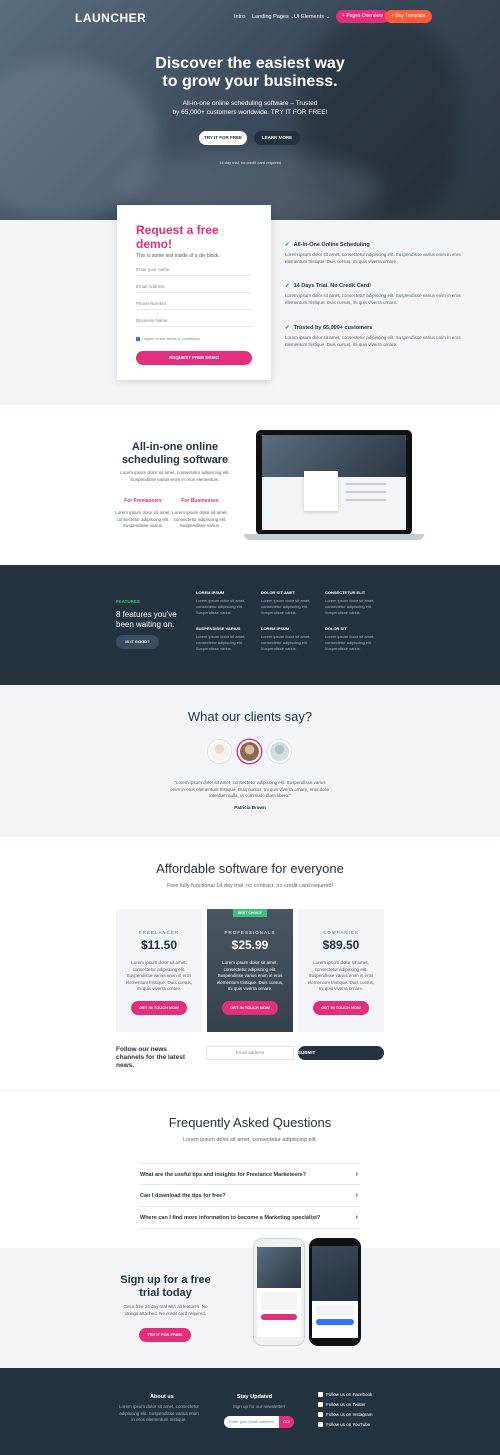 Image resolution: width=500 pixels, height=1455 pixels. I want to click on newsletter-text: Sign up for our newsletter!, so click(259, 1406).